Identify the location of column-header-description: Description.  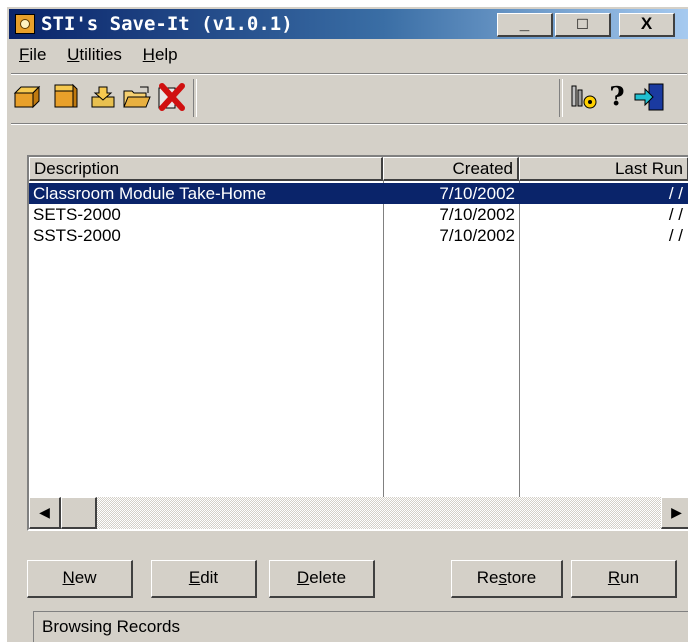
(206, 169).